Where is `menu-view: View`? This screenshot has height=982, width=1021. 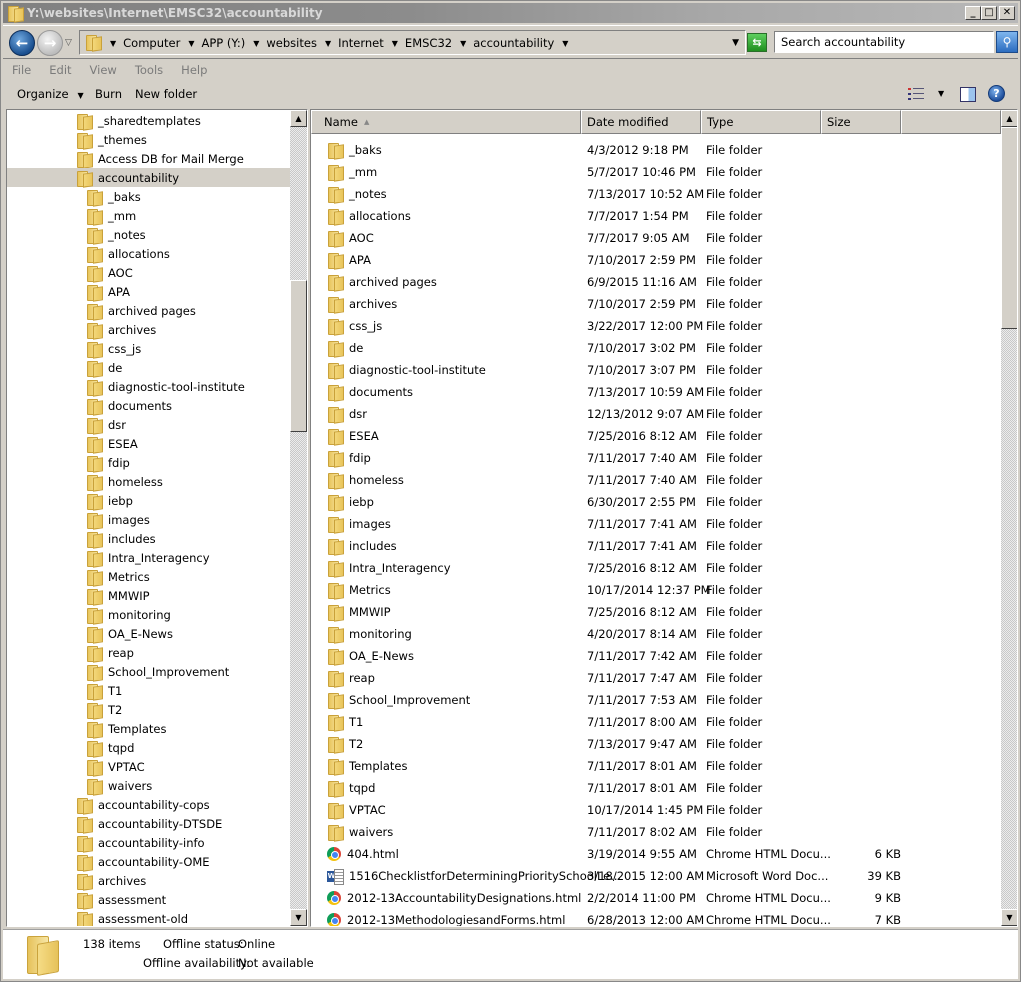 menu-view: View is located at coordinates (103, 71).